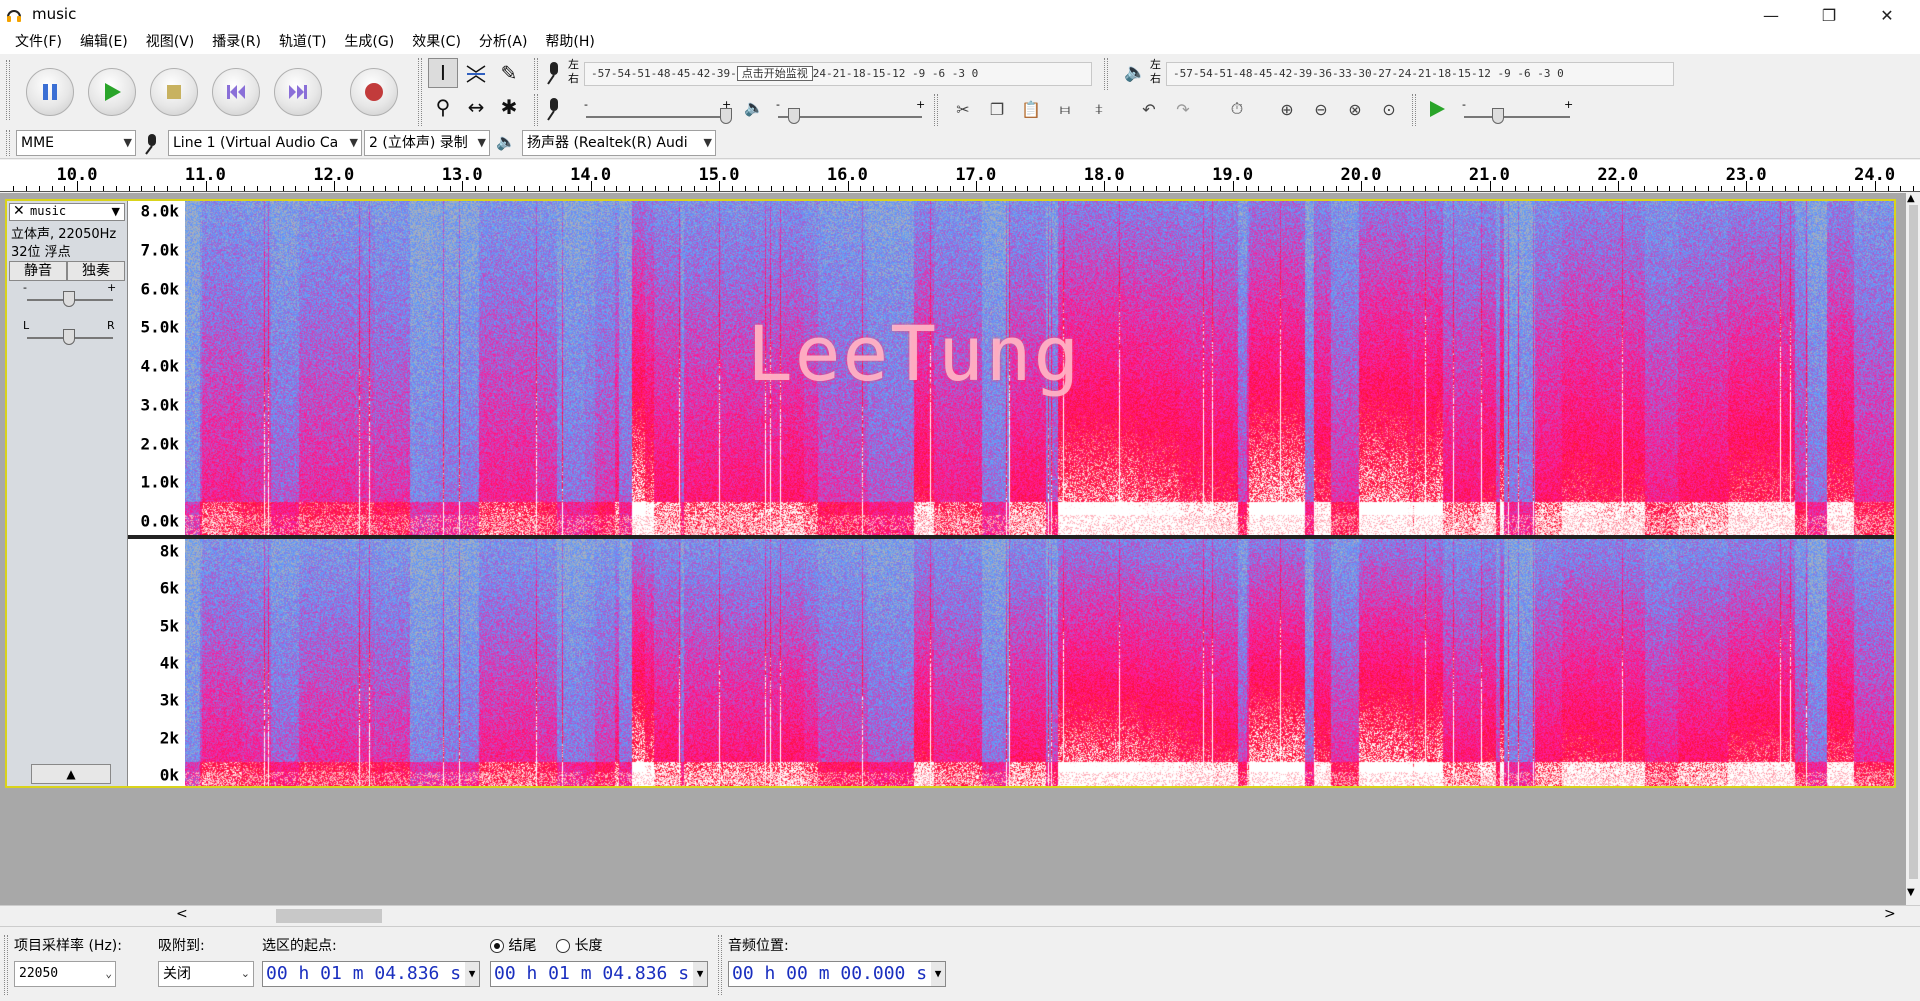 The height and width of the screenshot is (1001, 1920). Describe the element at coordinates (371, 974) in the screenshot. I see `selection-start-field: 00 h 01 m 04.836 s ▼` at that location.